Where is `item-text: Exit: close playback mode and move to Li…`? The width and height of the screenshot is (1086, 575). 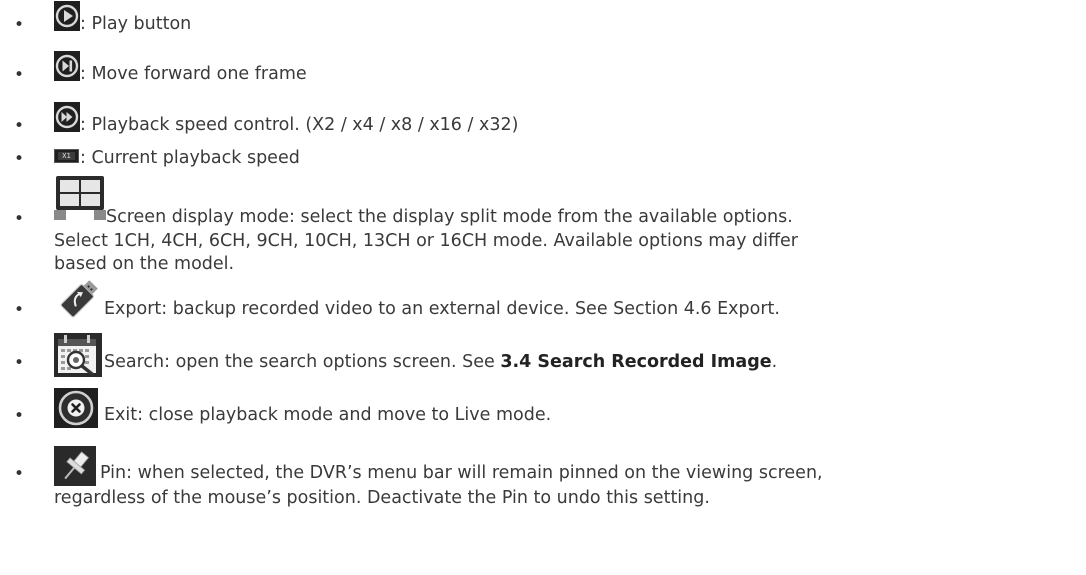
item-text: Exit: close playback mode and move to Li… is located at coordinates (328, 415).